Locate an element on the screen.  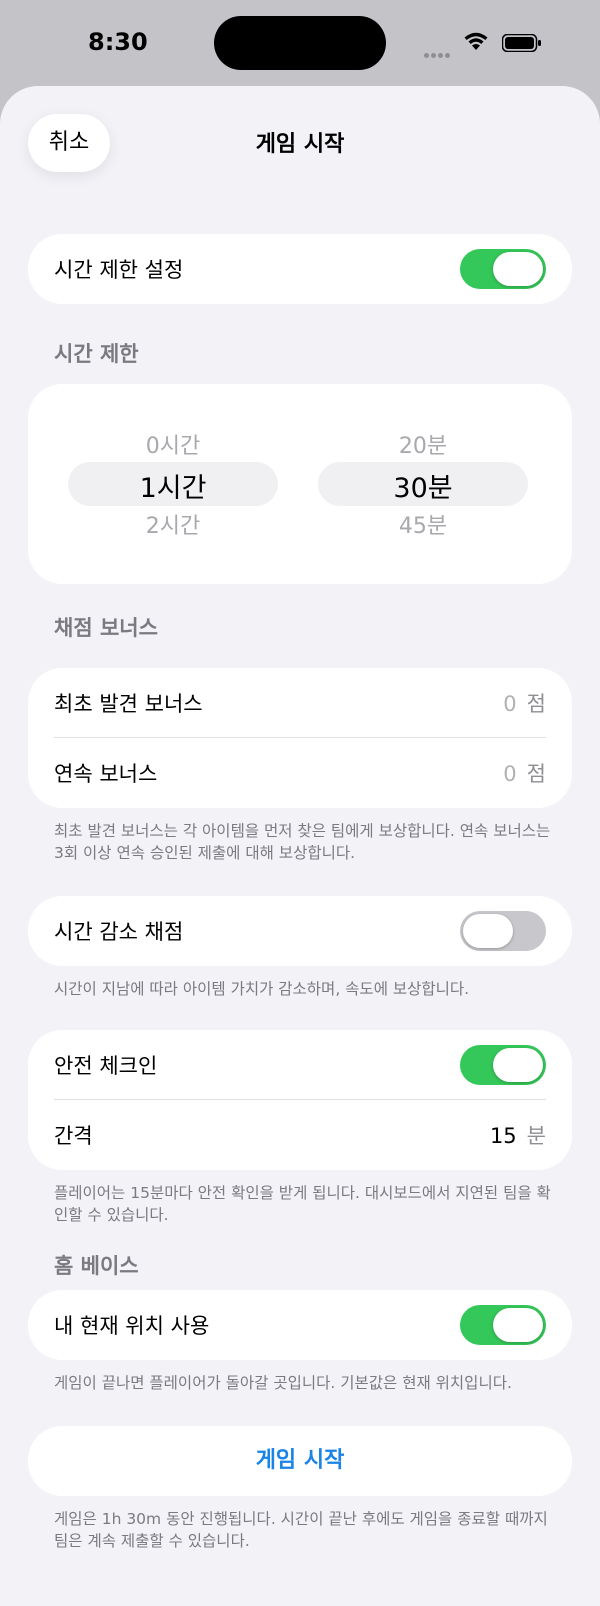
time-decay-toggle is located at coordinates (503, 931).